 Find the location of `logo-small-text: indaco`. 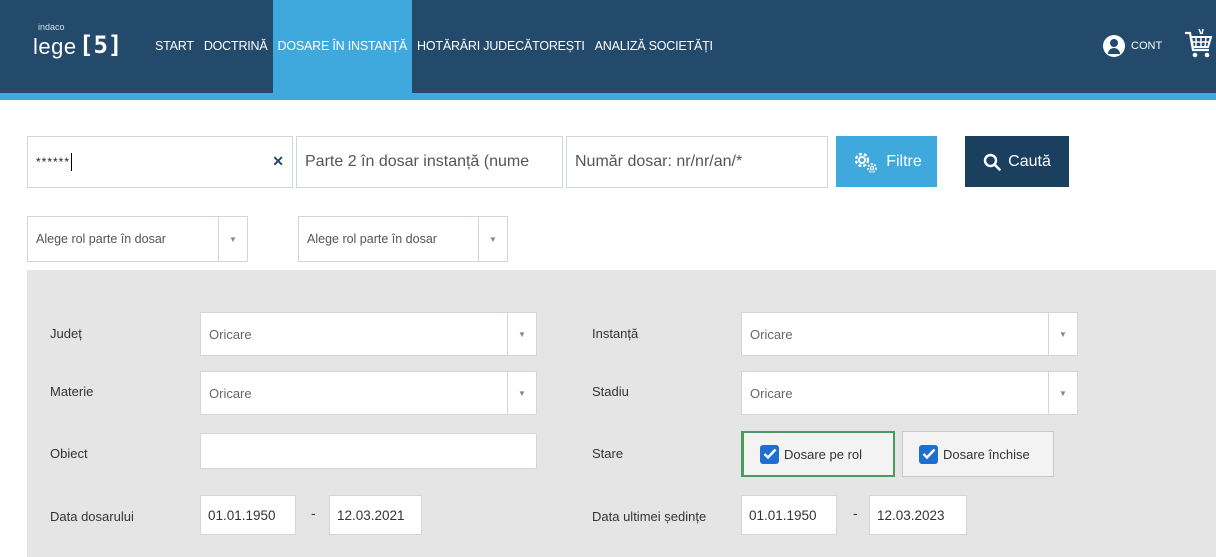

logo-small-text: indaco is located at coordinates (51, 27).